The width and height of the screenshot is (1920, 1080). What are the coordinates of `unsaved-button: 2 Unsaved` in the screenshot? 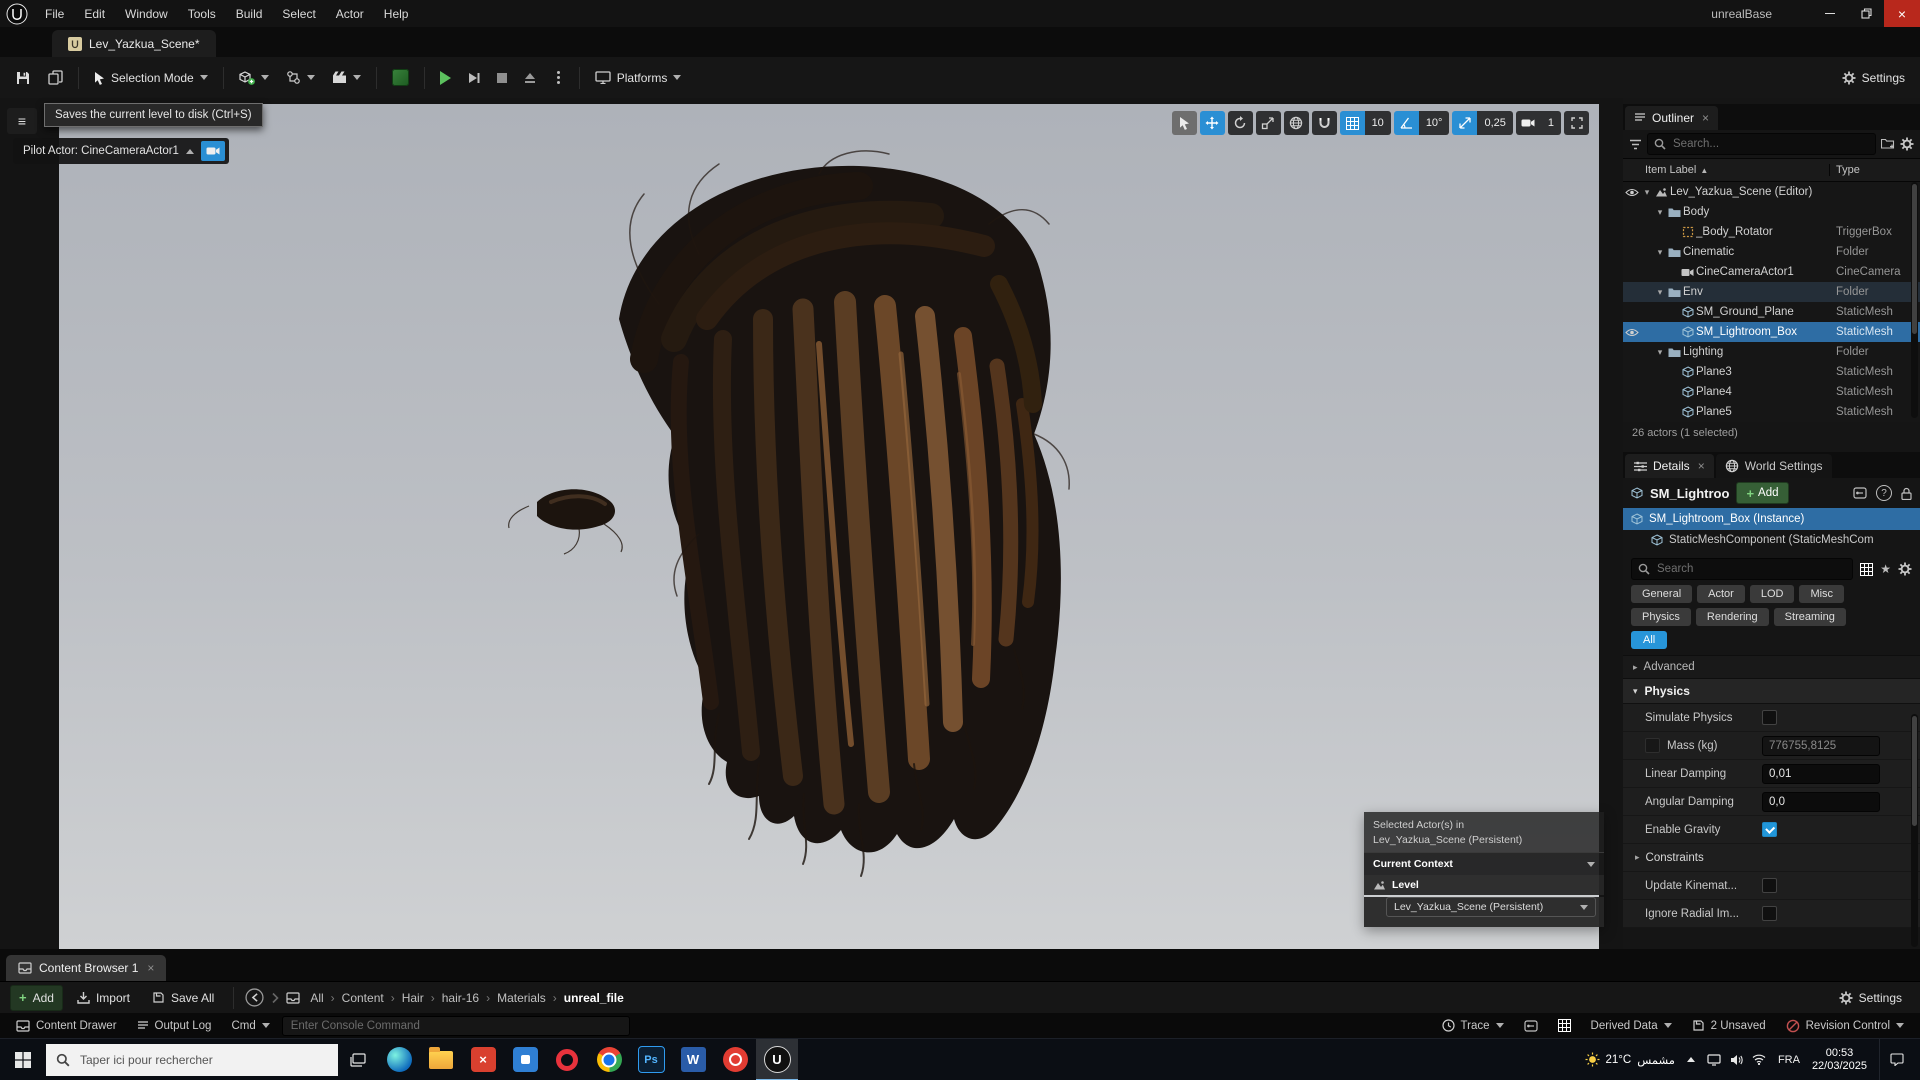 It's located at (1729, 1026).